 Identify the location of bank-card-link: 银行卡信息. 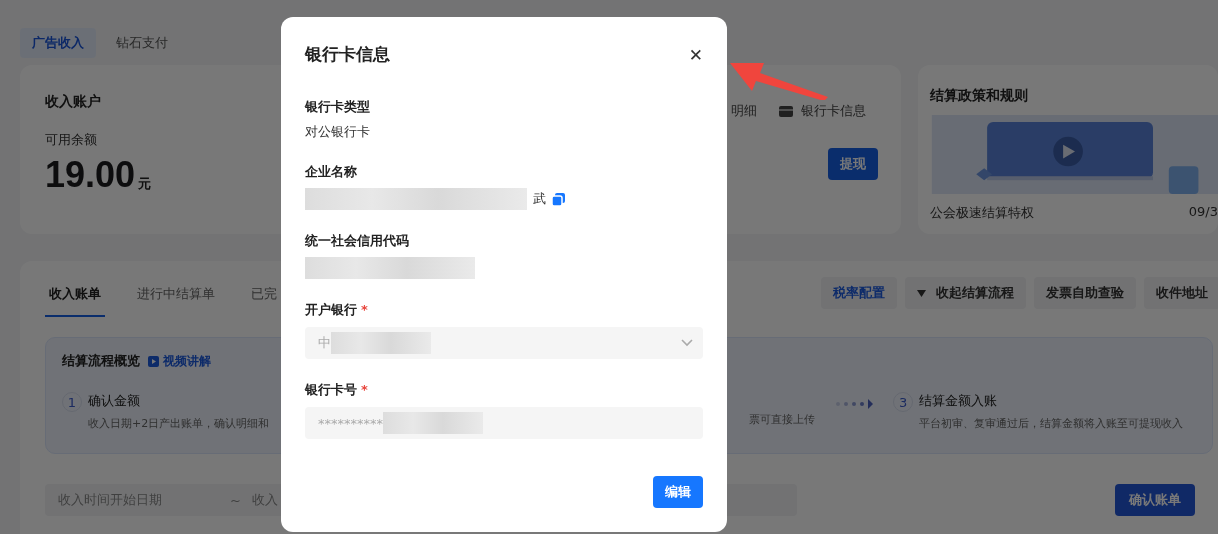
(822, 111).